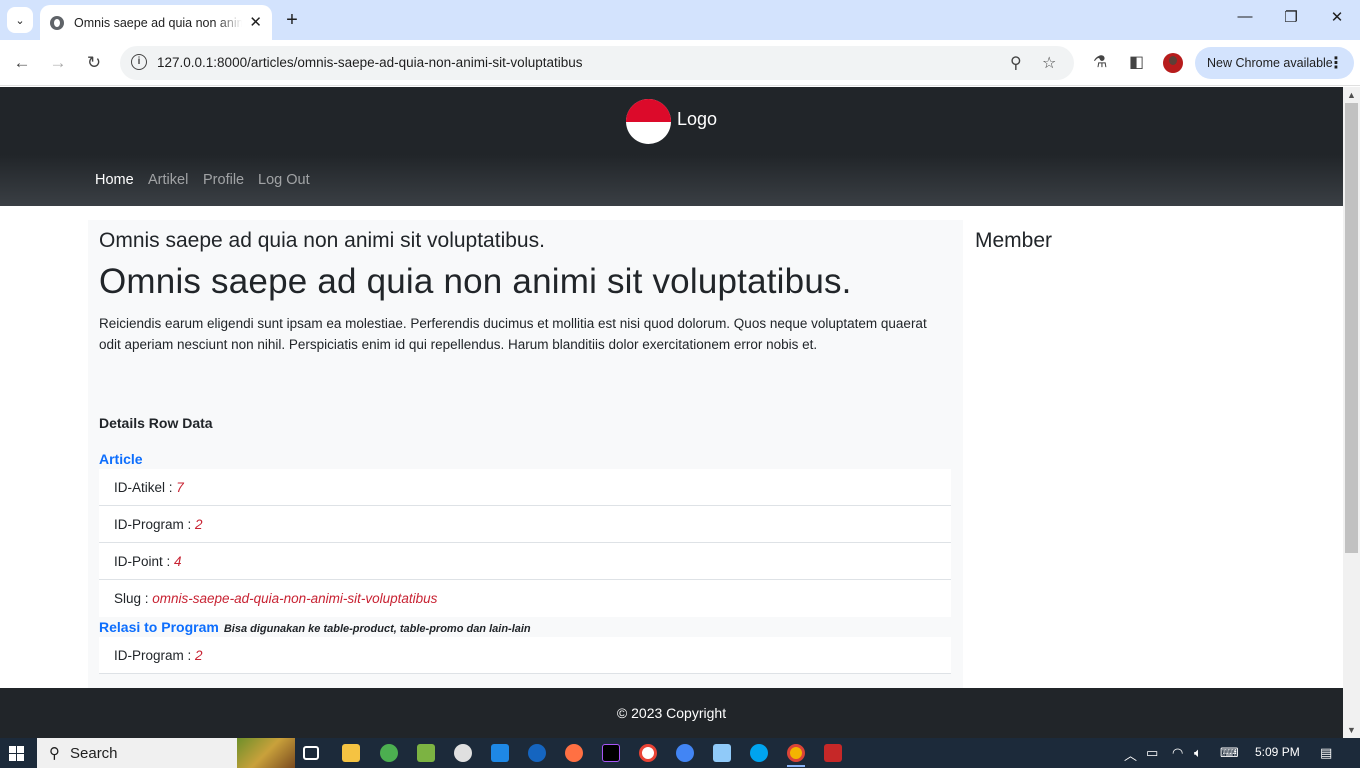 The image size is (1360, 768). Describe the element at coordinates (168, 180) in the screenshot. I see `nav-artikel: Artikel` at that location.